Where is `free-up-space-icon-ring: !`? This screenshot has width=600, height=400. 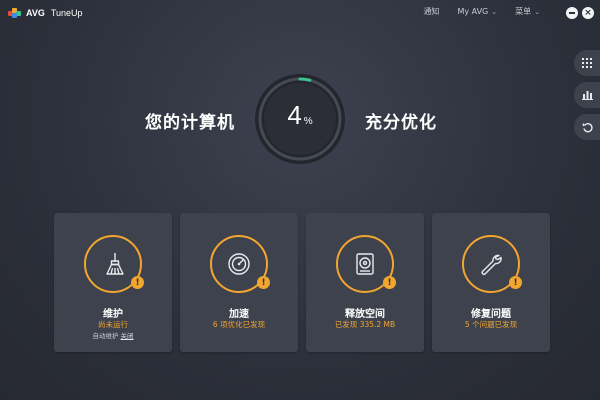
free-up-space-icon-ring: ! is located at coordinates (366, 264).